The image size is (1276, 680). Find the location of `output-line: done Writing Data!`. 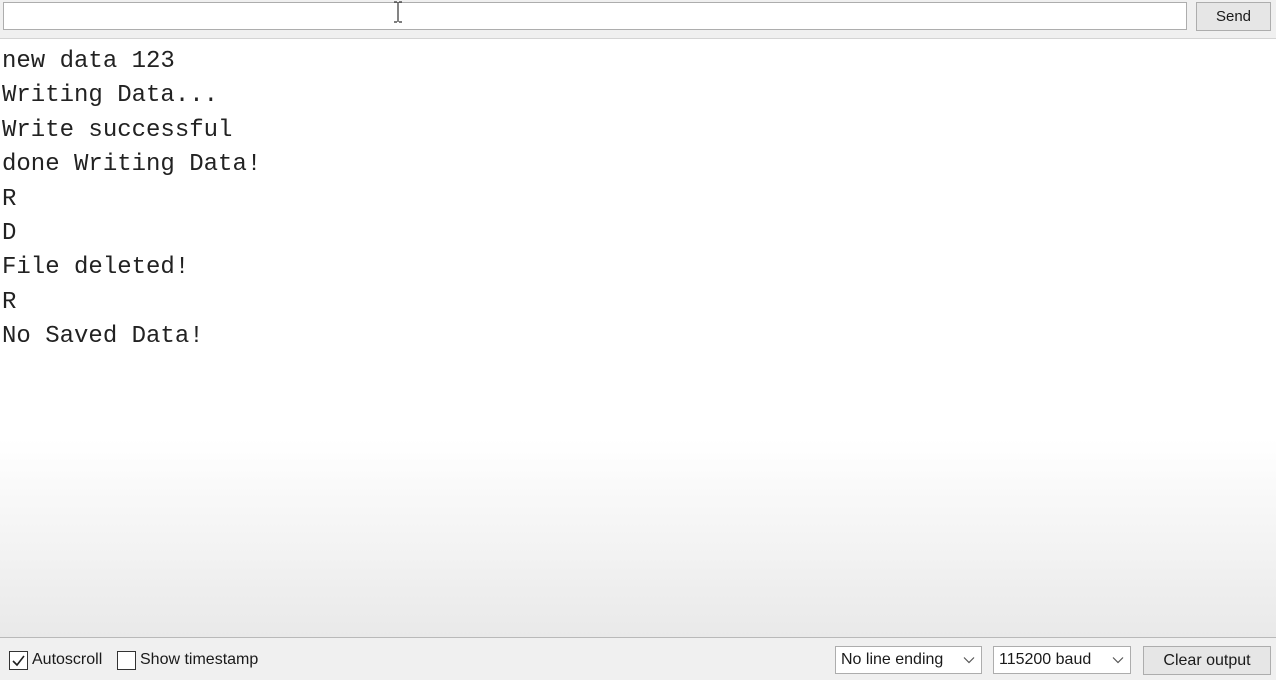

output-line: done Writing Data! is located at coordinates (132, 165).